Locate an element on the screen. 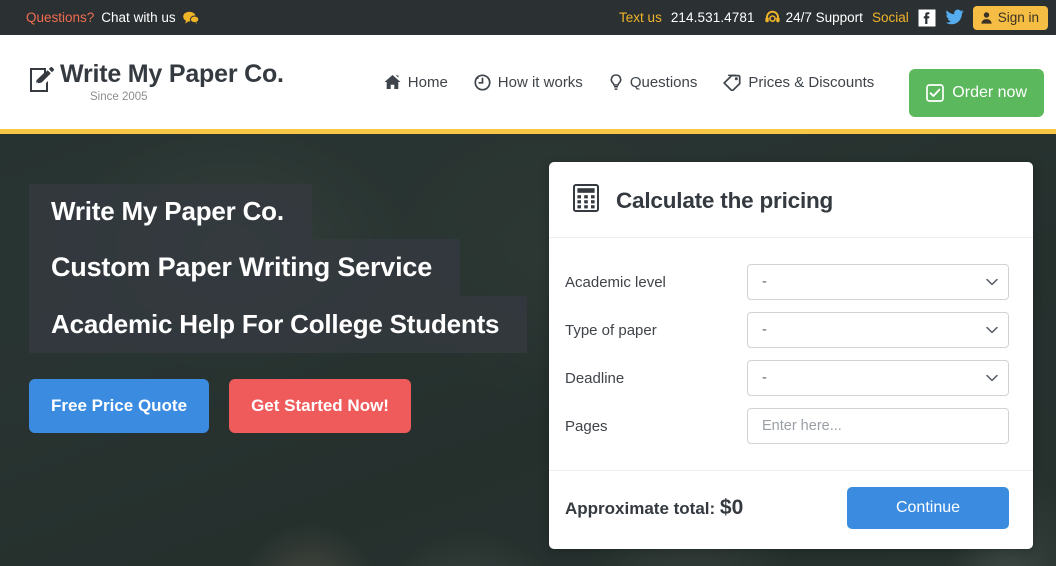  calculator-header: Calculate the pricing is located at coordinates (791, 200).